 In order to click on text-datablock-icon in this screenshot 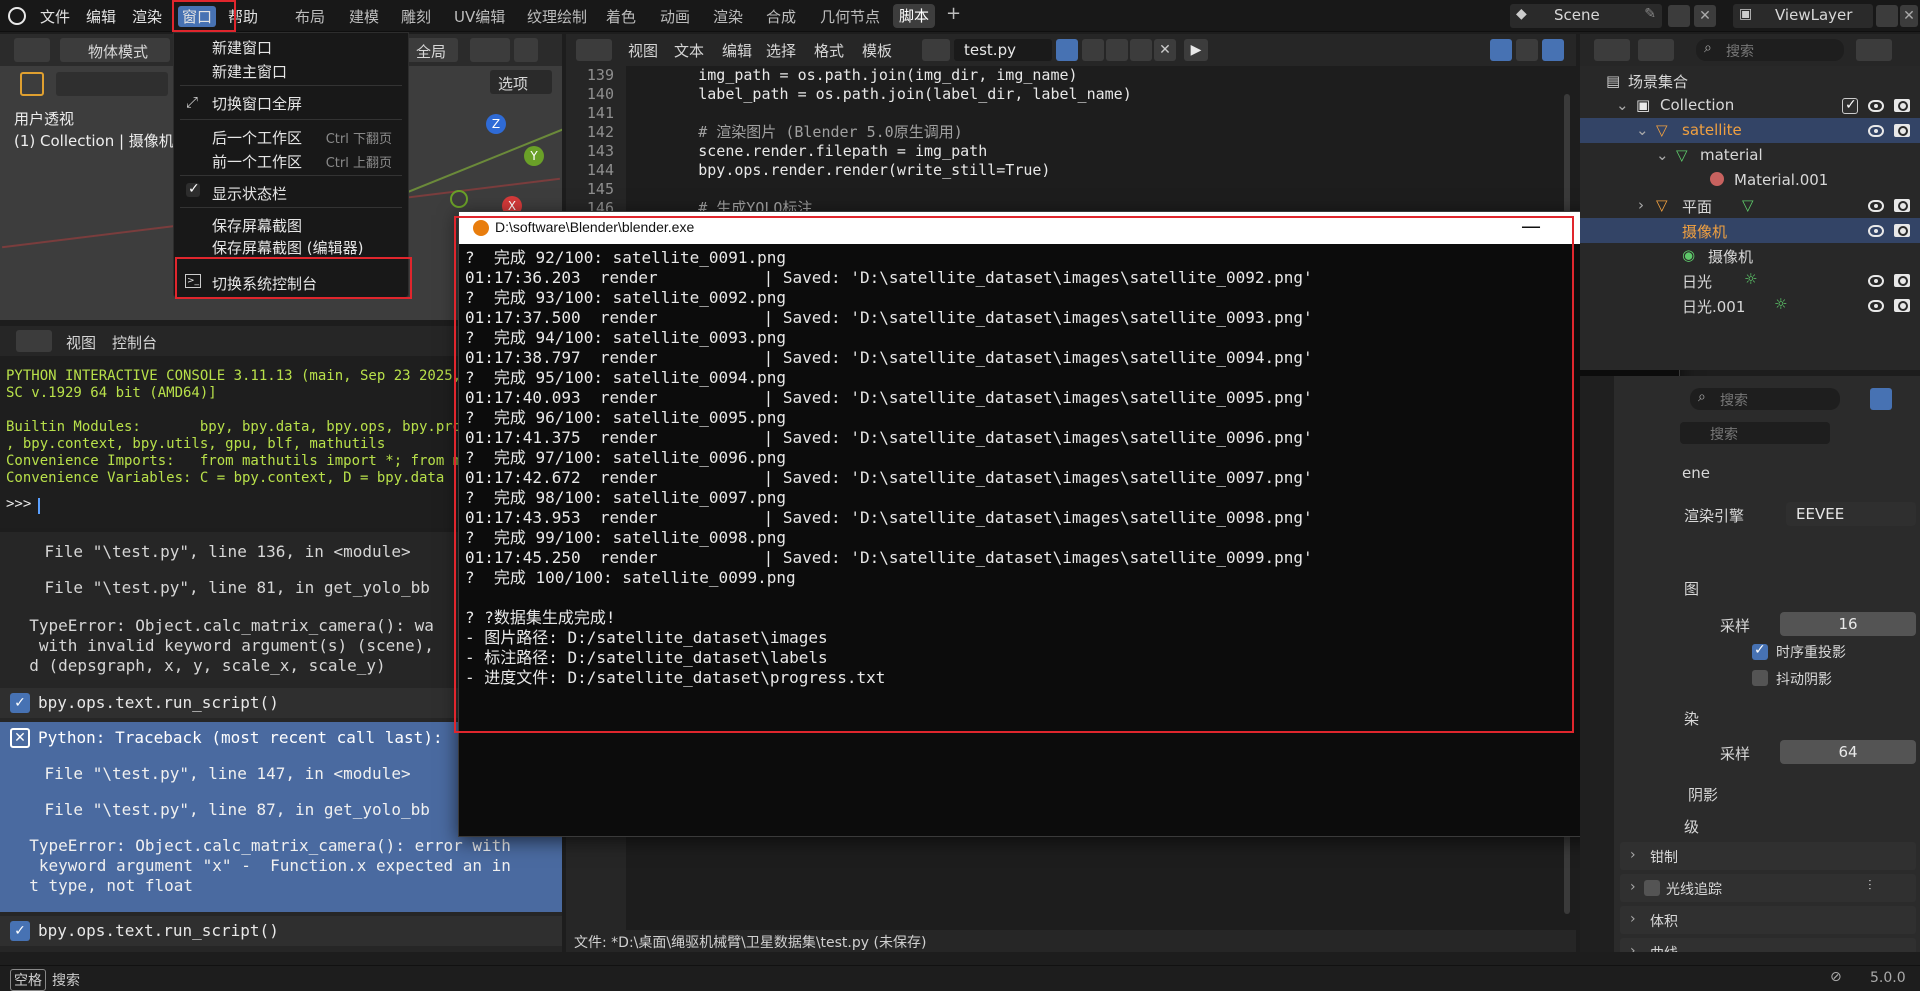, I will do `click(936, 50)`.